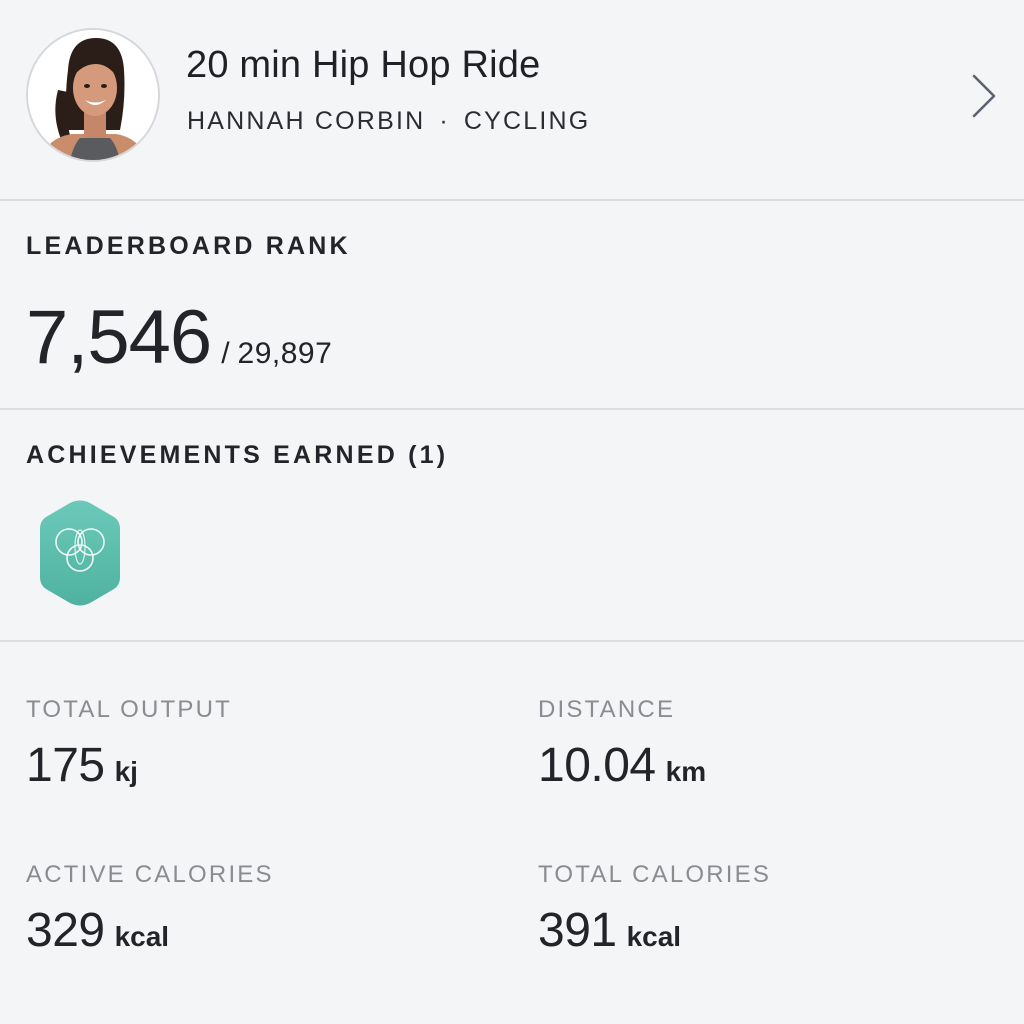 Image resolution: width=1024 pixels, height=1024 pixels. I want to click on stat-value: 175, so click(65, 765).